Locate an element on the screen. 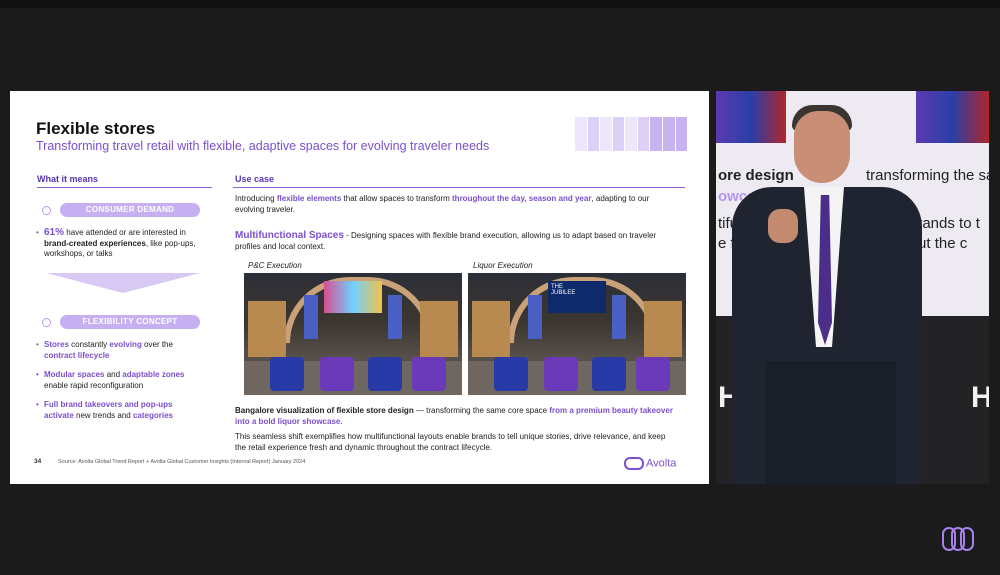 The width and height of the screenshot is (1000, 575). image-label-pc: P&C Execution is located at coordinates (275, 265).